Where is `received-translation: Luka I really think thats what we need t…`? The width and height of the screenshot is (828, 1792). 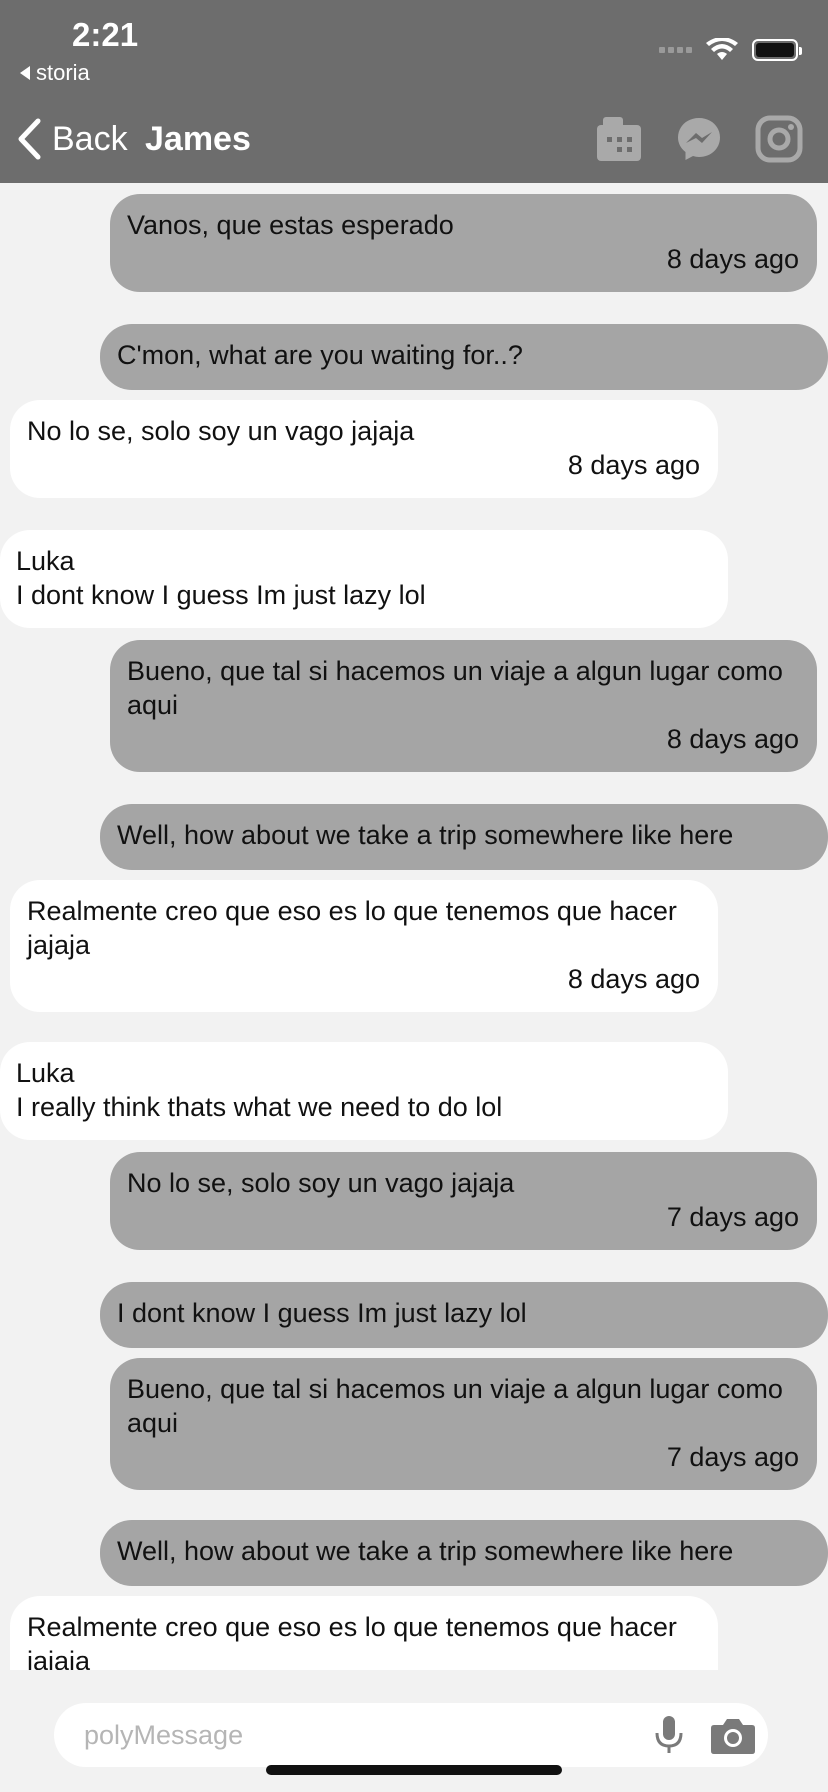 received-translation: Luka I really think thats what we need t… is located at coordinates (364, 1091).